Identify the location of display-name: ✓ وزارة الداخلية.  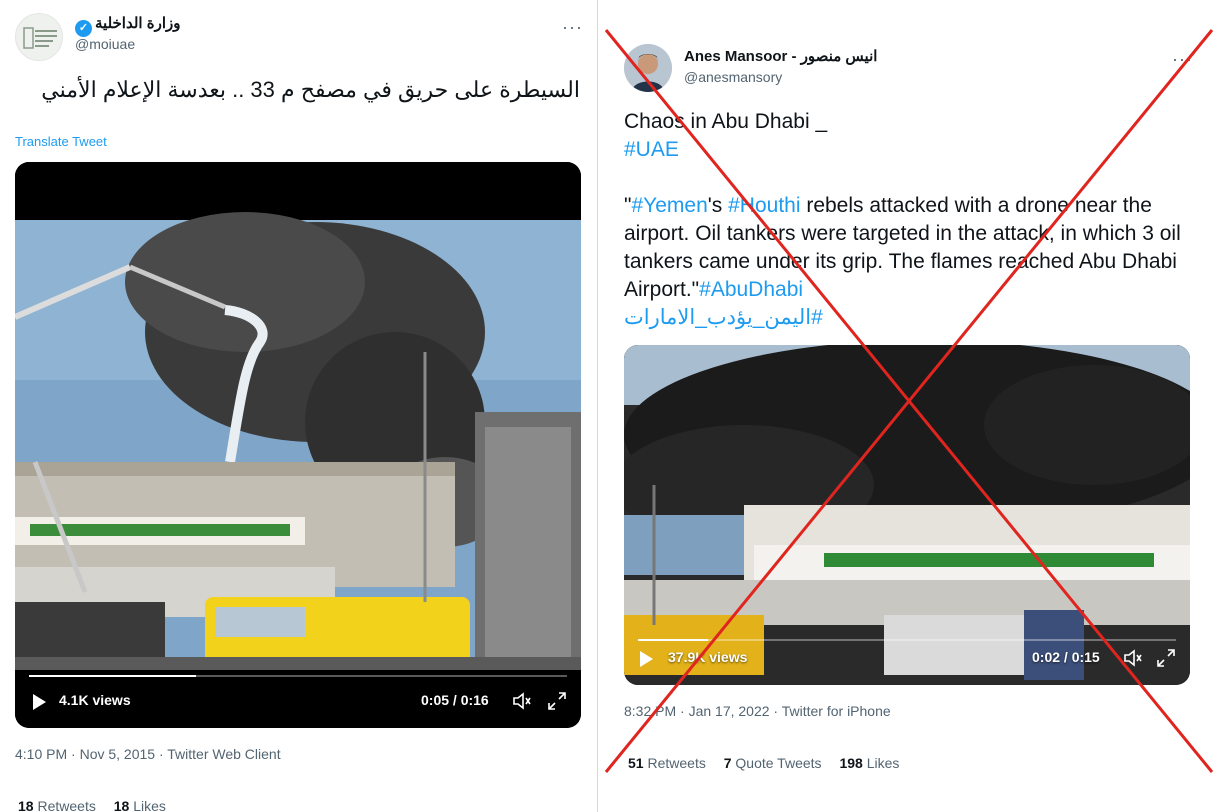
(128, 25).